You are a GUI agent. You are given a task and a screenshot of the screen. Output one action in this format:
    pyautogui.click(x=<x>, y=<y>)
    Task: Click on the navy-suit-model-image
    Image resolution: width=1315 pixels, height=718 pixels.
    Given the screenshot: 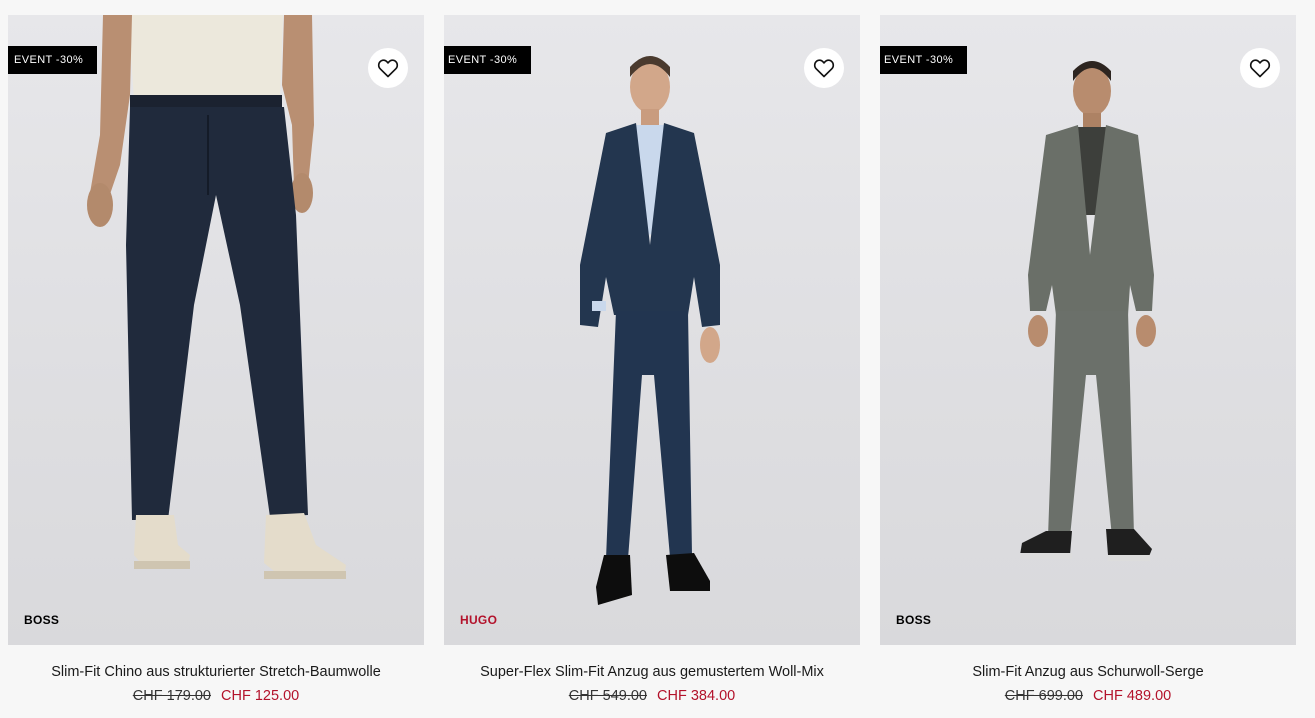 What is the action you would take?
    pyautogui.click(x=650, y=330)
    